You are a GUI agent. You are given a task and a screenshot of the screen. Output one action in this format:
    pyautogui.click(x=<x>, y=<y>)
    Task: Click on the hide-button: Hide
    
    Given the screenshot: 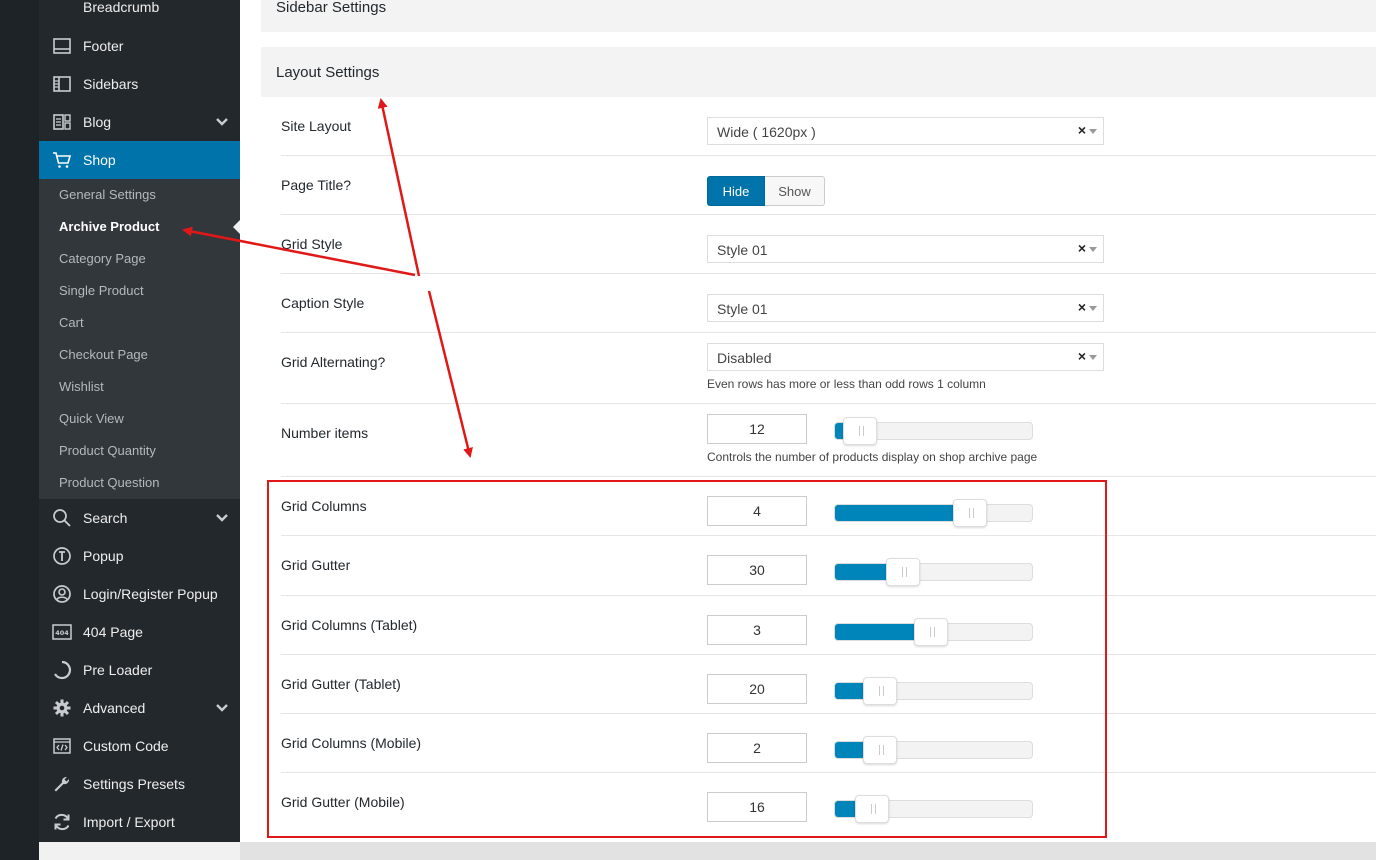 What is the action you would take?
    pyautogui.click(x=736, y=191)
    